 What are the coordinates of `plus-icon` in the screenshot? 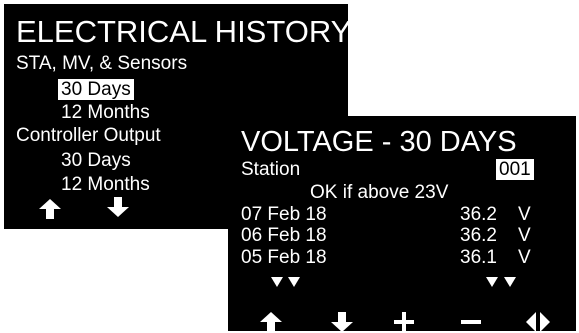 It's located at (404, 322).